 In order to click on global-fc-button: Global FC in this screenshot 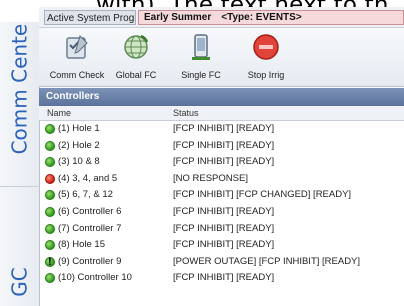, I will do `click(136, 59)`.